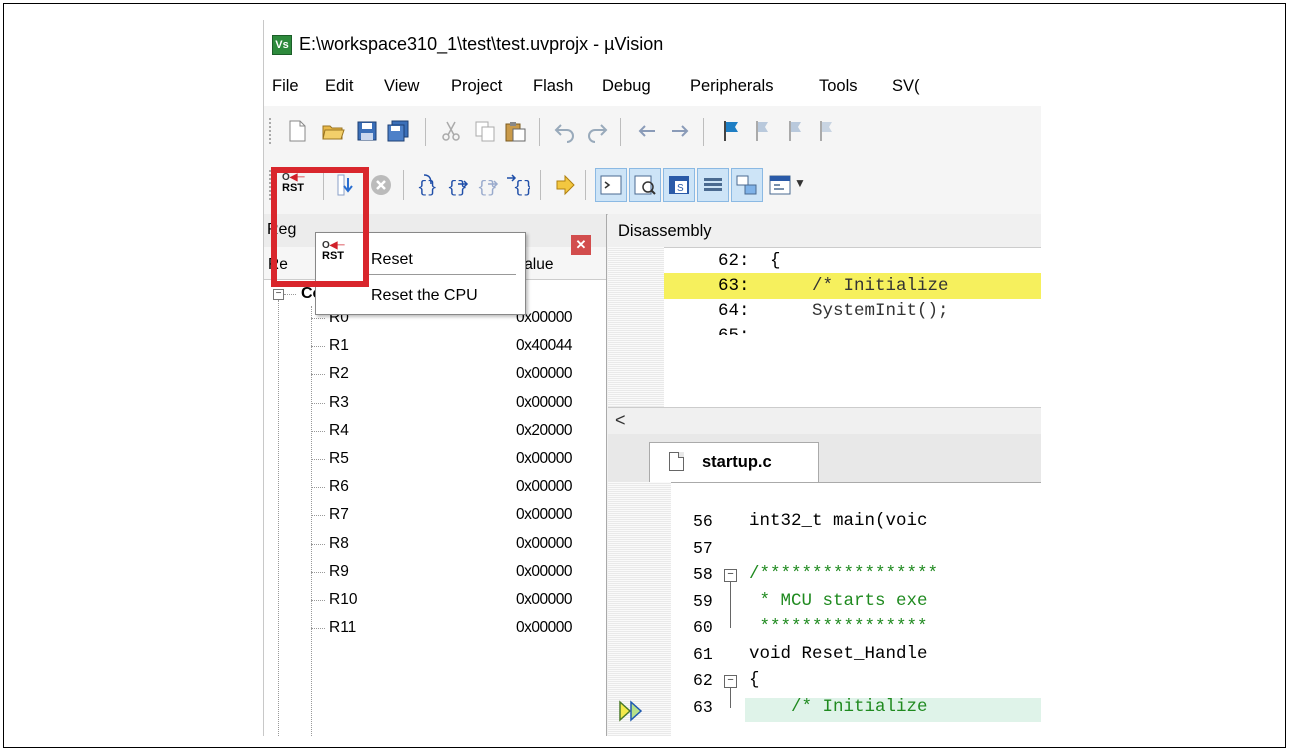  What do you see at coordinates (285, 86) in the screenshot?
I see `menu-file: File` at bounding box center [285, 86].